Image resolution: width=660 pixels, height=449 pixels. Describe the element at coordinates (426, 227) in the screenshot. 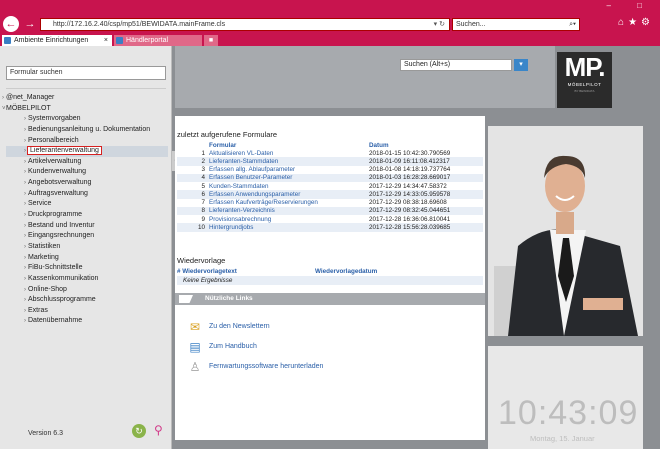

I see `row-date: 2017-12-28 15:56:28.039685` at that location.